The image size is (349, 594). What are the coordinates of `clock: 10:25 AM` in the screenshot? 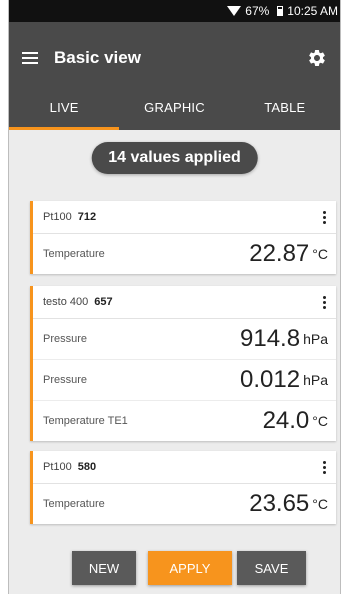 It's located at (312, 11).